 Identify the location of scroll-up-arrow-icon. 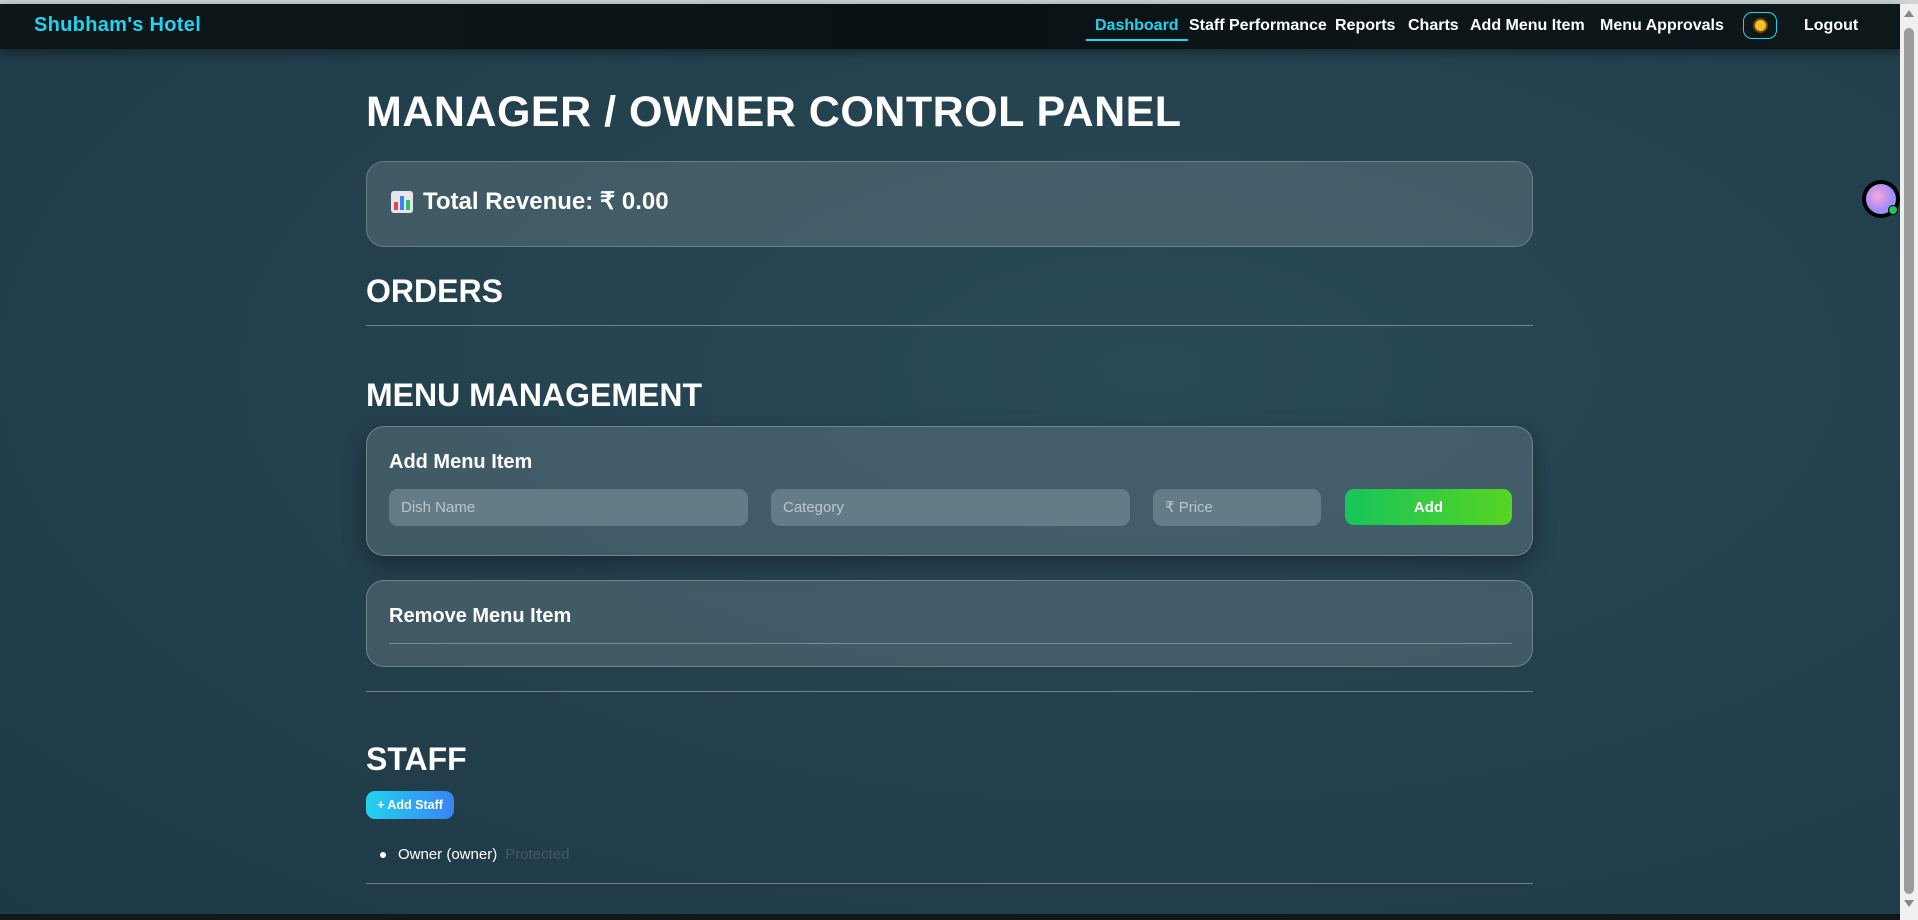
(1909, 13).